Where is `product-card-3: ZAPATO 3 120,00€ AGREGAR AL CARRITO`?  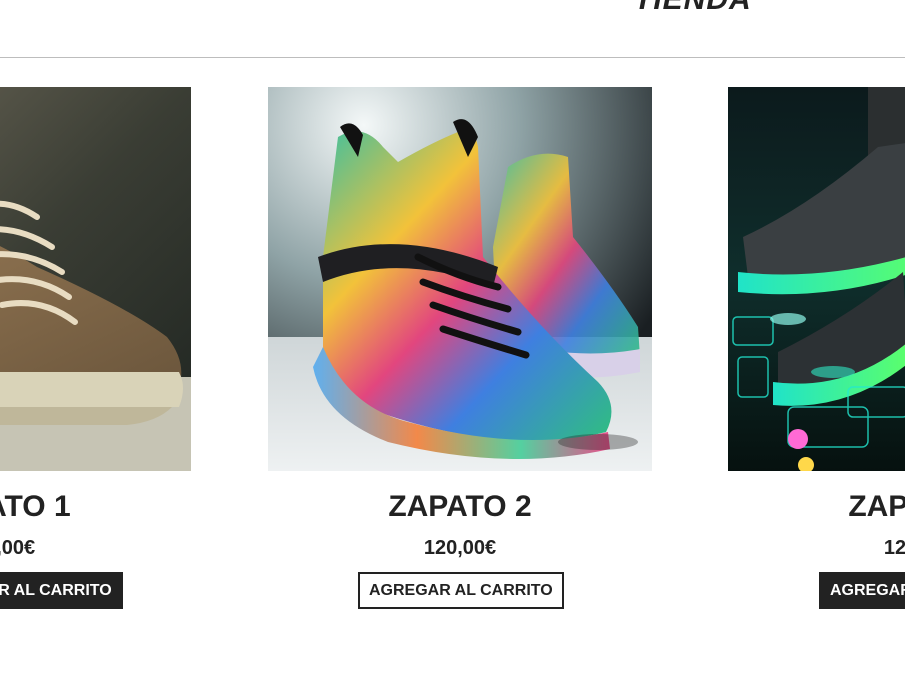
product-card-3: ZAPATO 3 120,00€ AGREGAR AL CARRITO is located at coordinates (816, 348).